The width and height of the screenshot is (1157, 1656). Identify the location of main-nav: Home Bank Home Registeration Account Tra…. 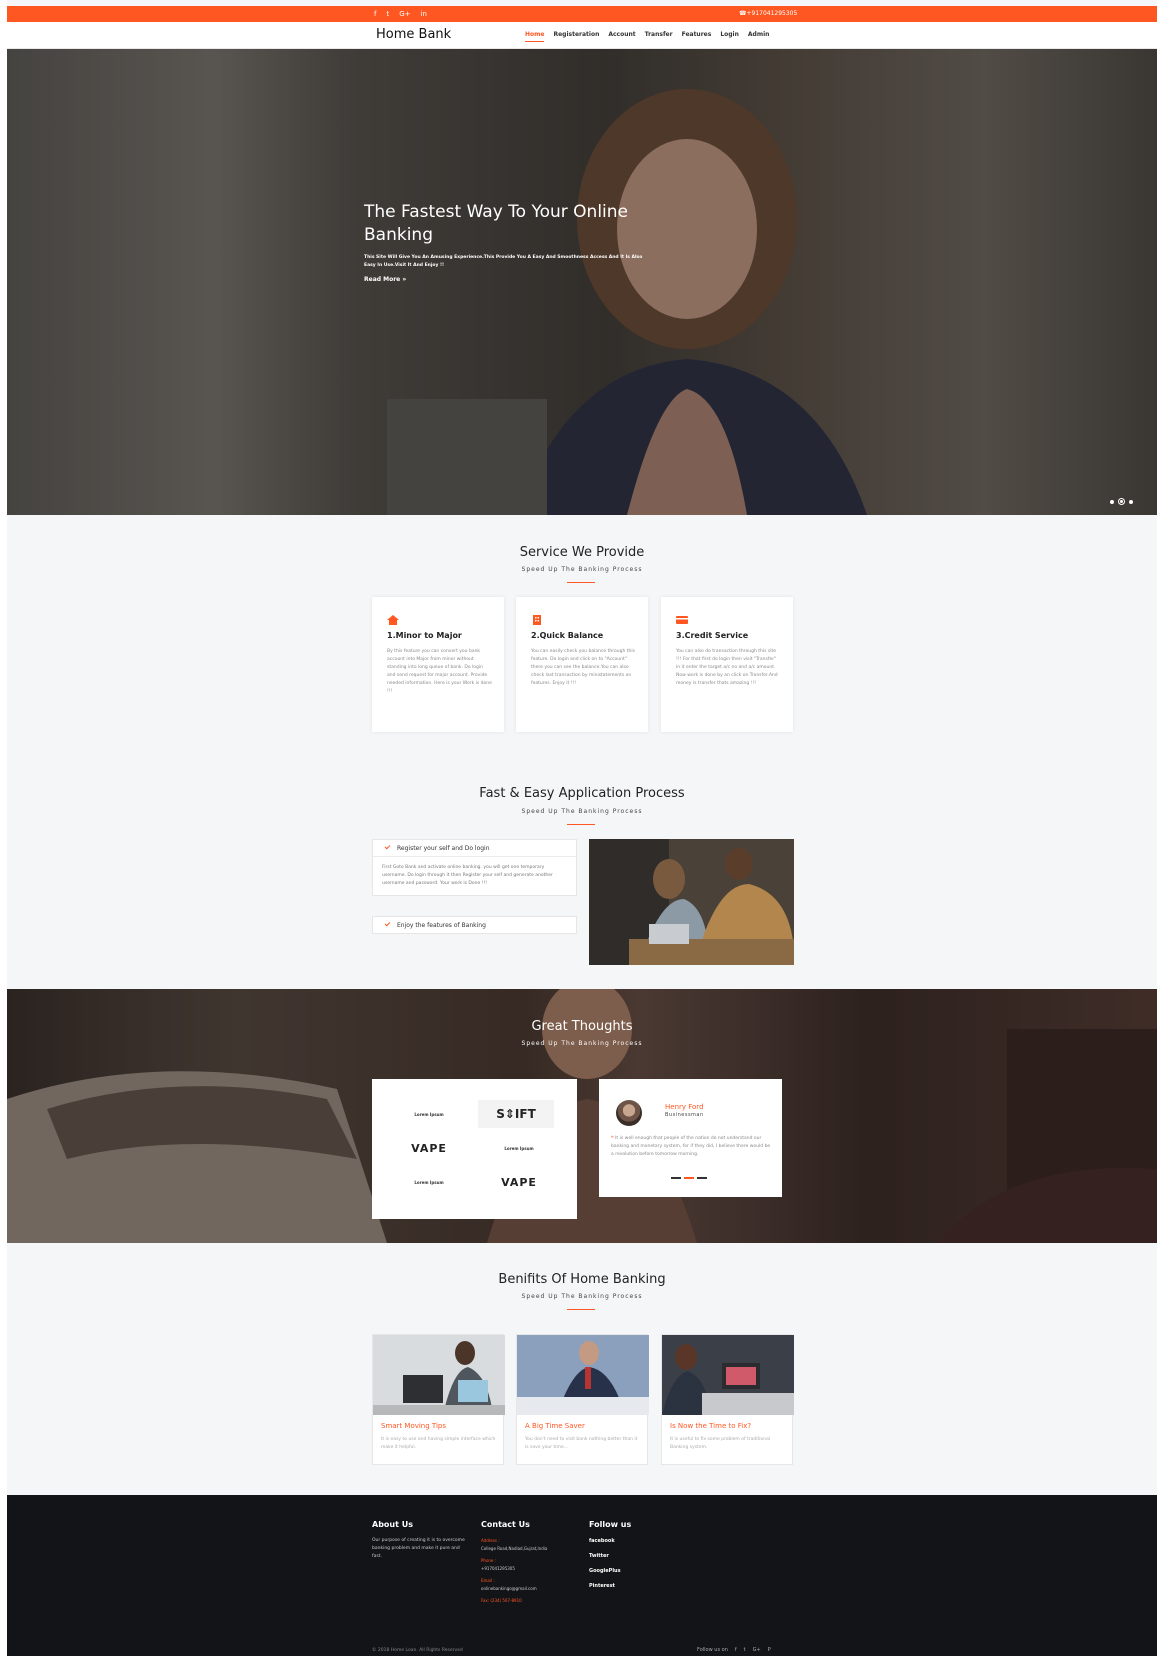
(582, 35).